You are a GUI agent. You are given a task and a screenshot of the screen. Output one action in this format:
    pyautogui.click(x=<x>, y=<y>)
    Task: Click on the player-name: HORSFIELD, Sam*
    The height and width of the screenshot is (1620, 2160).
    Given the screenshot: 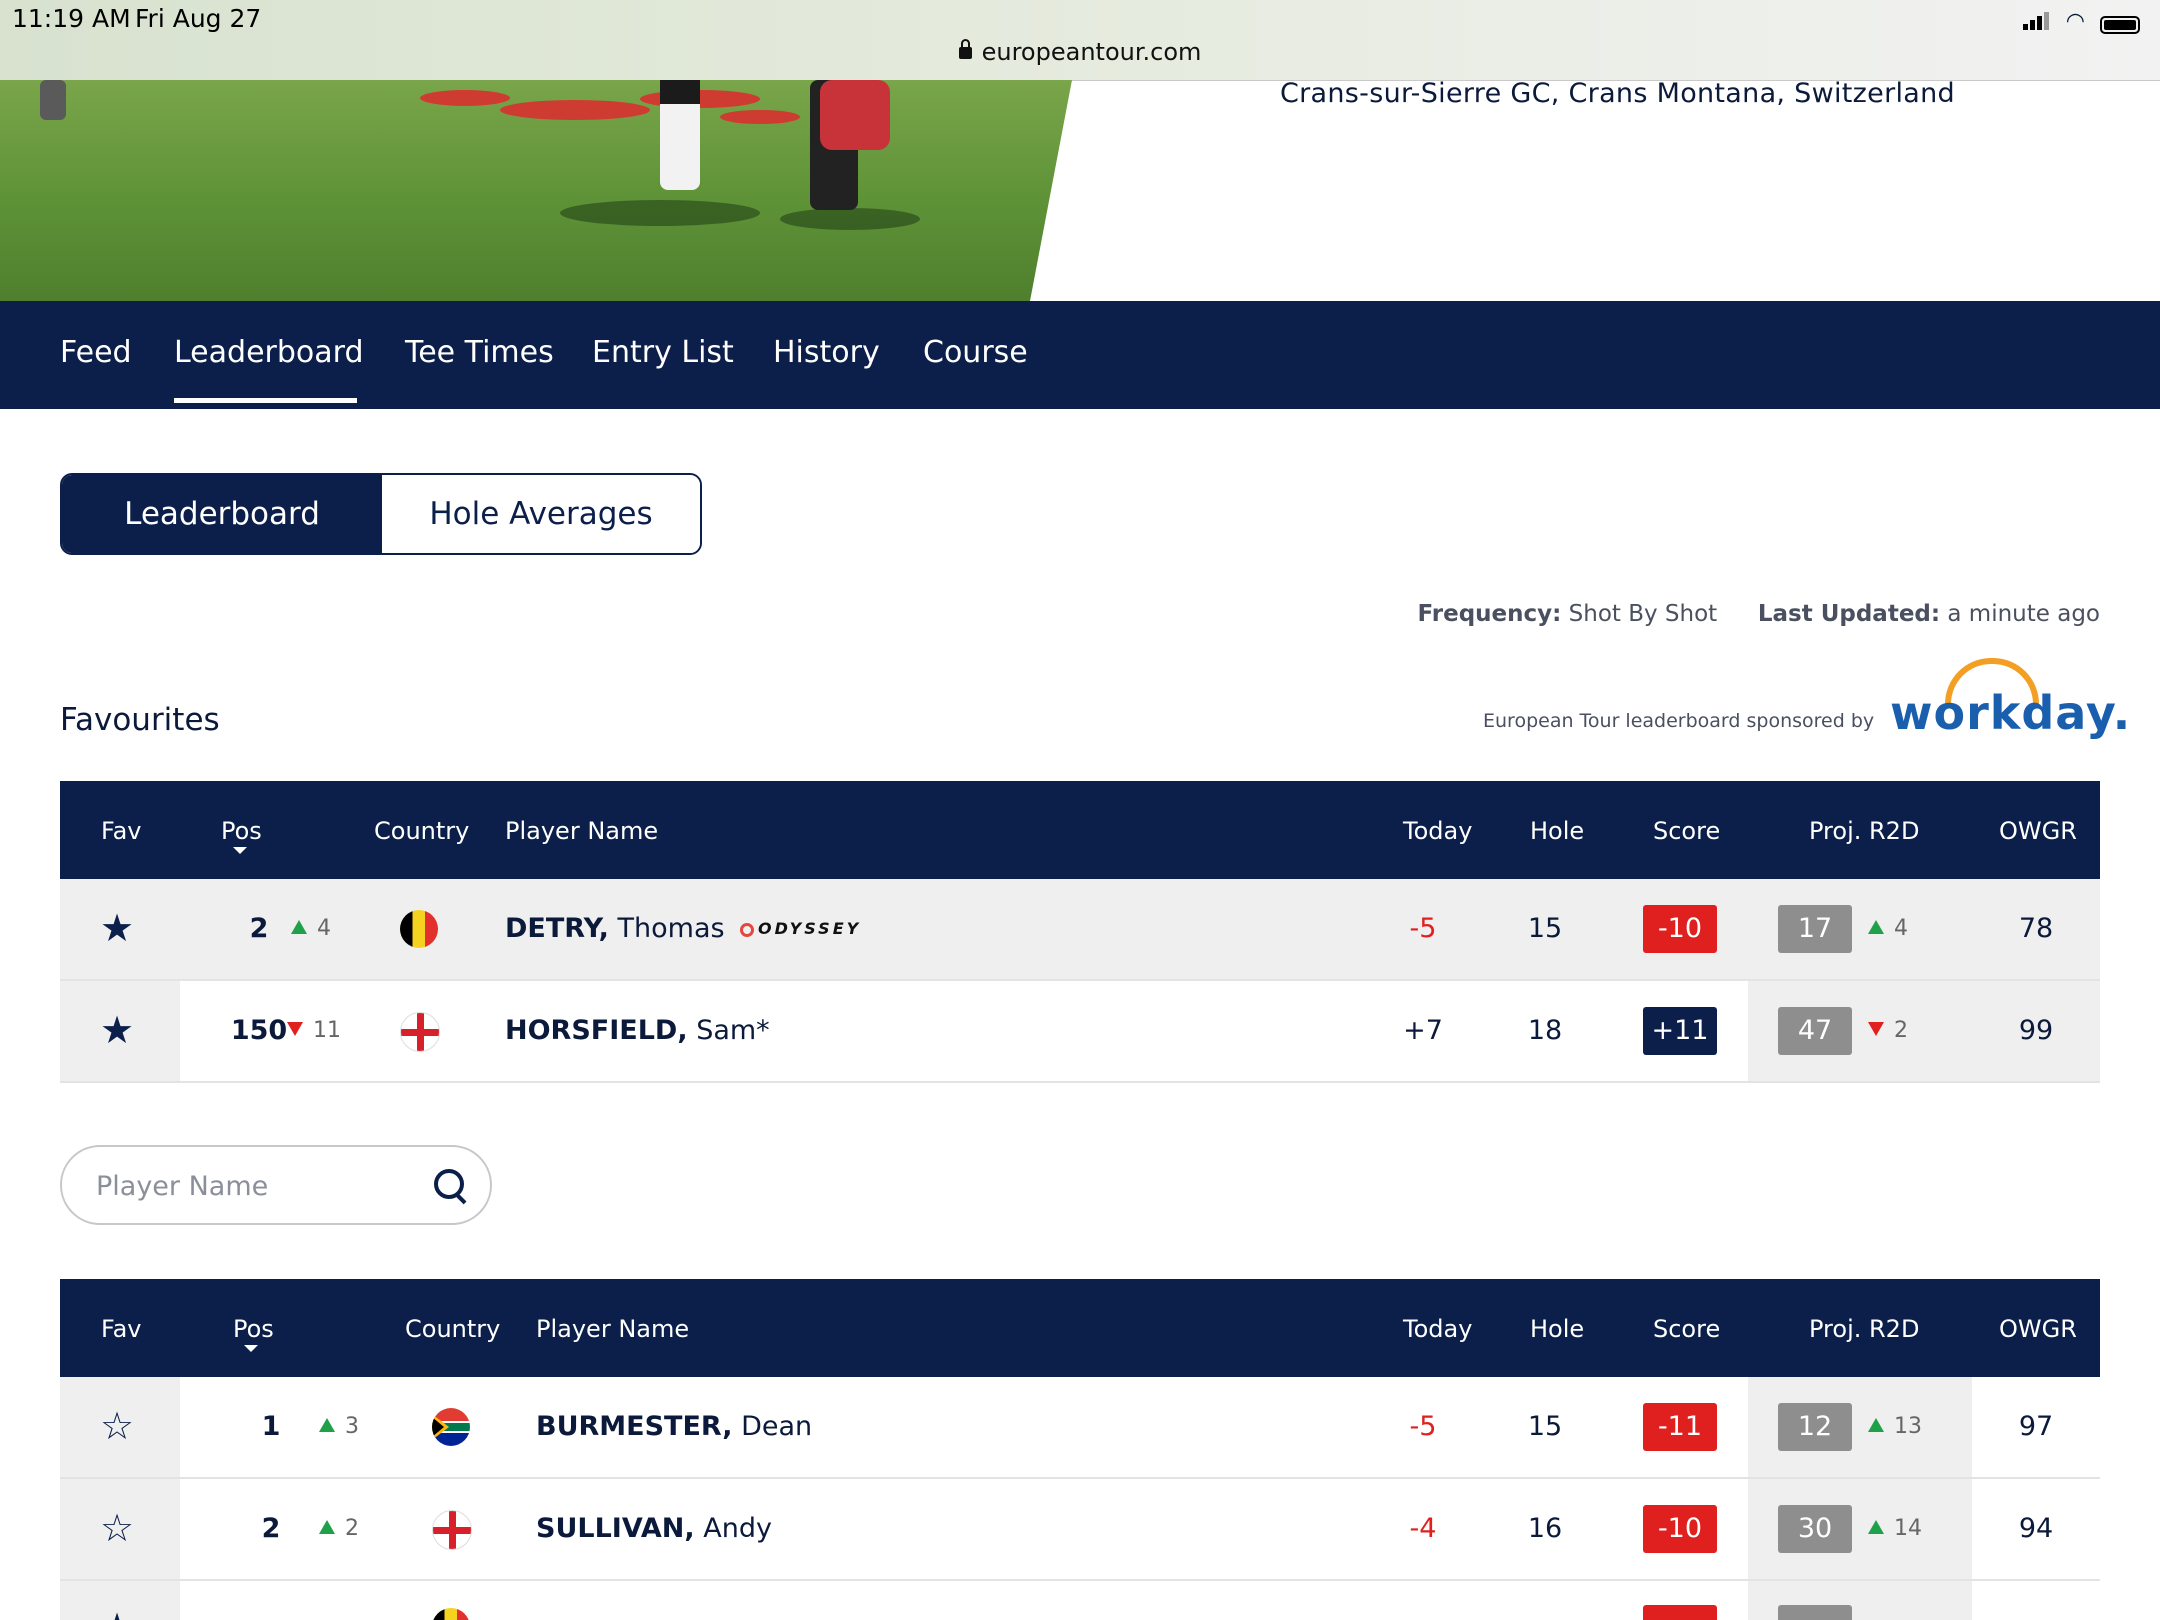 What is the action you would take?
    pyautogui.click(x=637, y=1030)
    